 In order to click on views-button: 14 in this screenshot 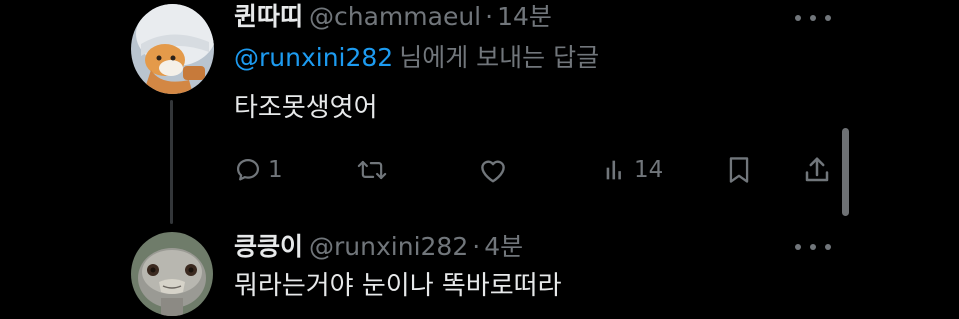, I will do `click(633, 170)`.